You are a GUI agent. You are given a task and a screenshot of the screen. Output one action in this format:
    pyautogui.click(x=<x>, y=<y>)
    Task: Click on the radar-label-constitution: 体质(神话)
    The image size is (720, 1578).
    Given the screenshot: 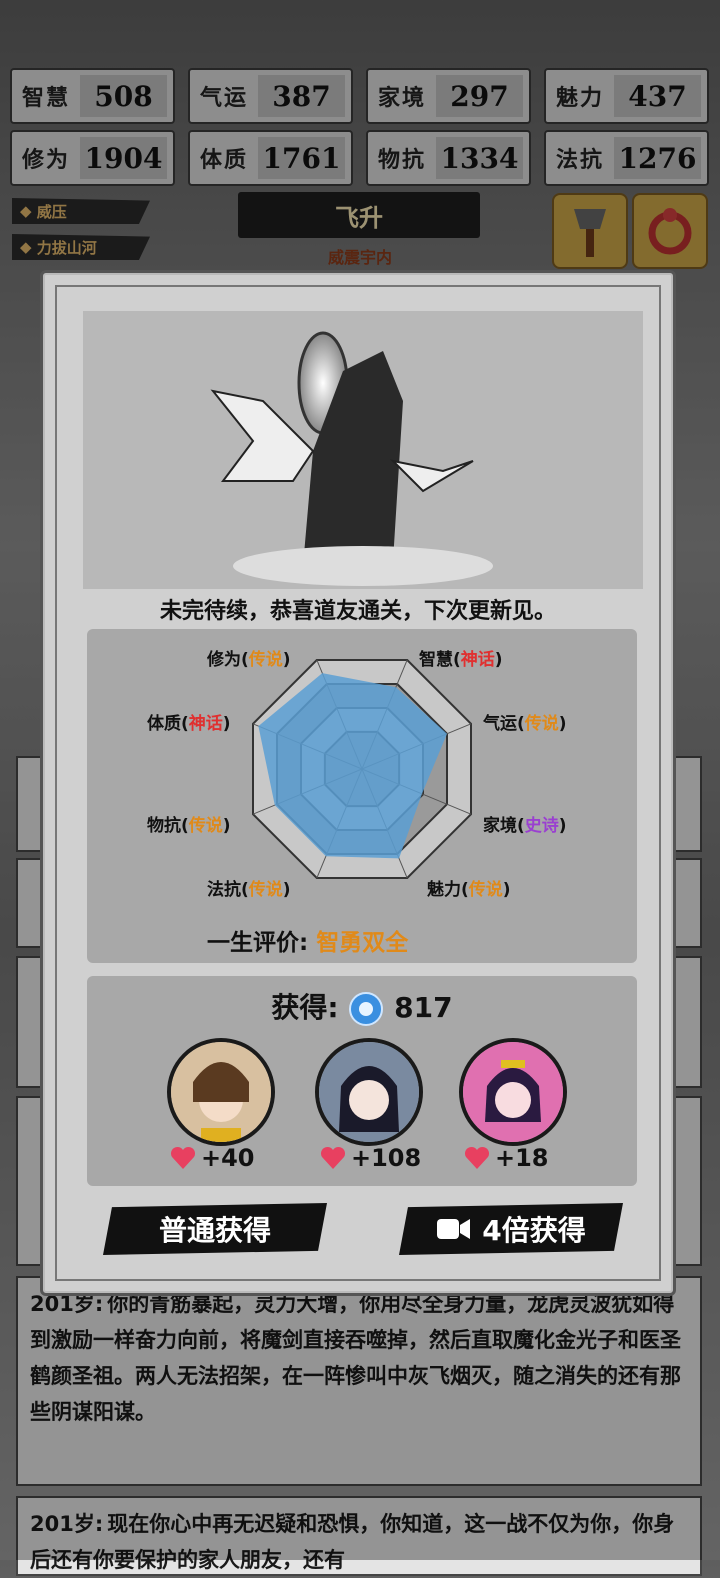 What is the action you would take?
    pyautogui.click(x=189, y=724)
    